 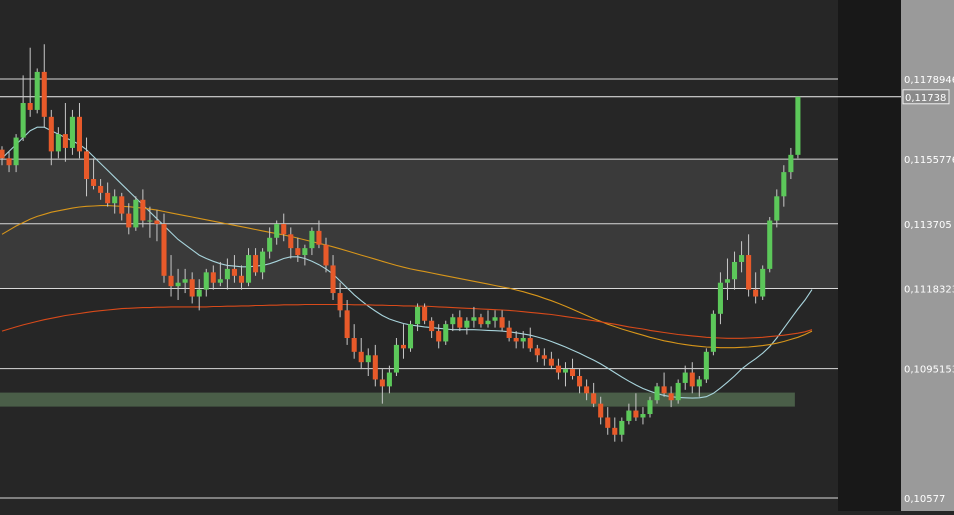 What do you see at coordinates (929, 370) in the screenshot?
I see `price-level-label: 0,1095153` at bounding box center [929, 370].